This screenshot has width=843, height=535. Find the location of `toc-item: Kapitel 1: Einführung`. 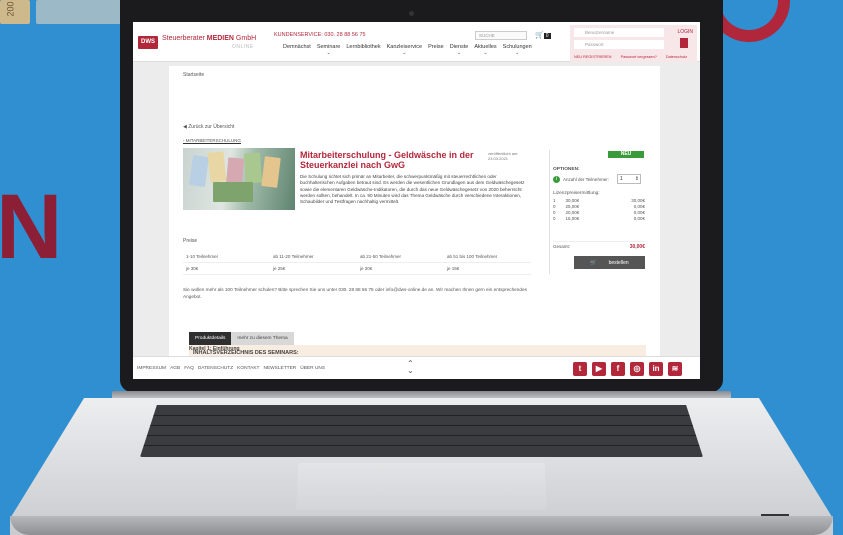

toc-item: Kapitel 1: Einführung is located at coordinates (214, 349).